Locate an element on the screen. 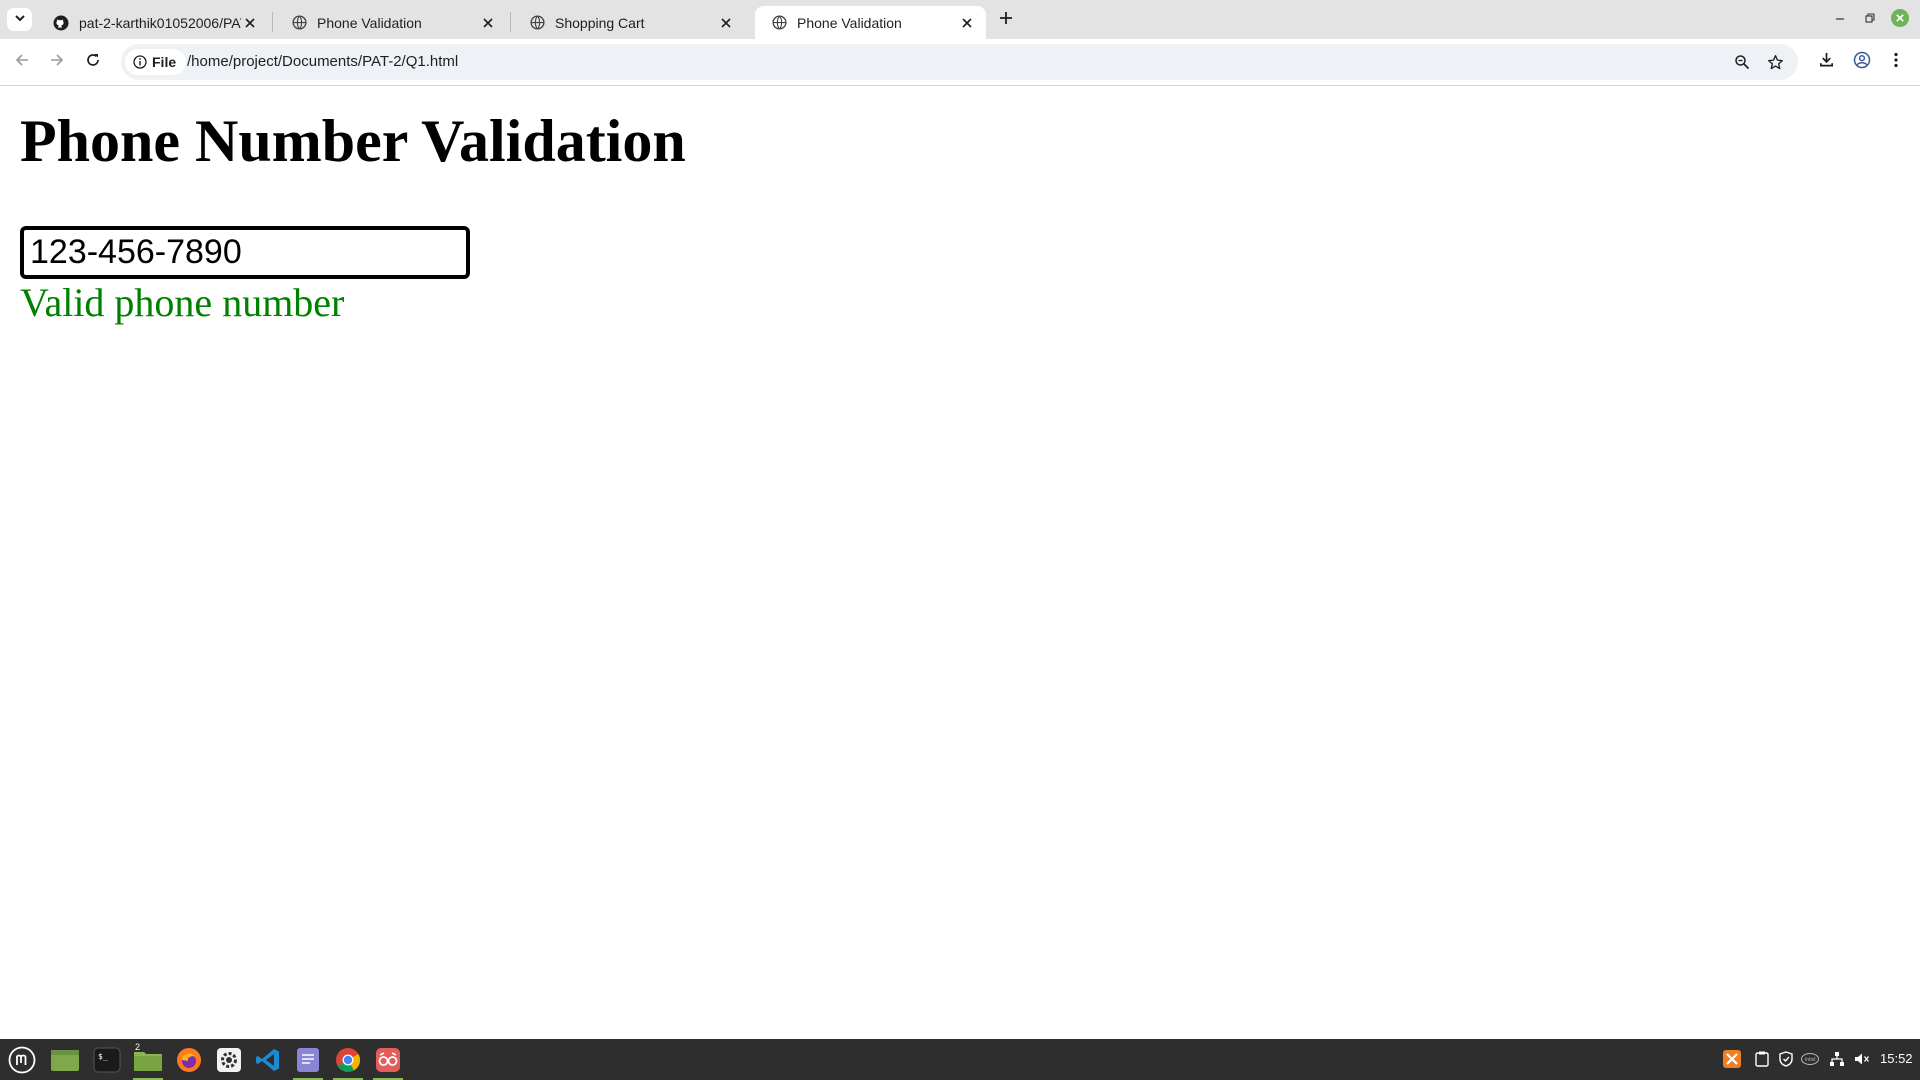 This screenshot has width=1920, height=1080. text-editor-icon is located at coordinates (308, 1061).